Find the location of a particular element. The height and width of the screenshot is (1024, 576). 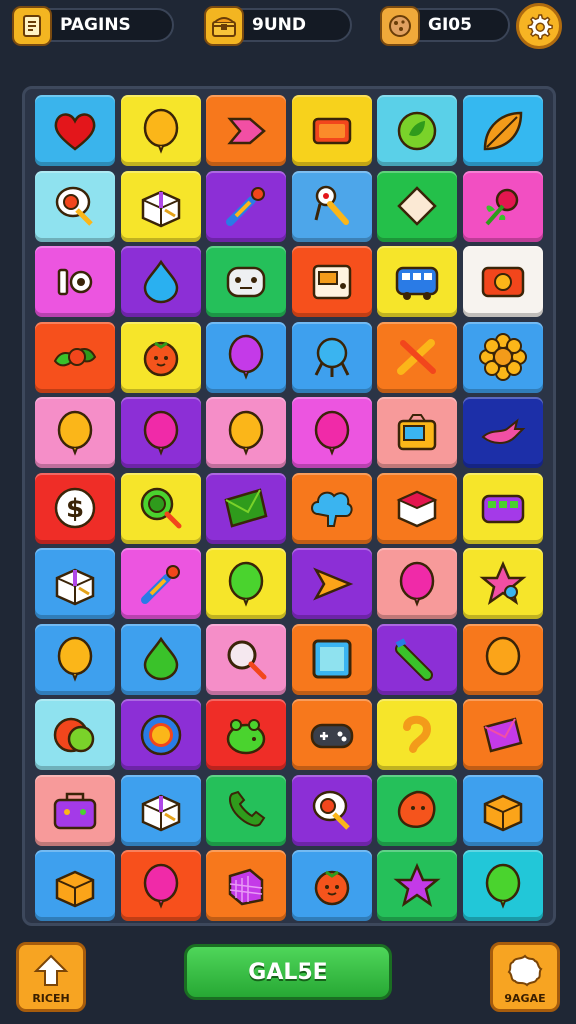

balloon-green-icon is located at coordinates (246, 584).